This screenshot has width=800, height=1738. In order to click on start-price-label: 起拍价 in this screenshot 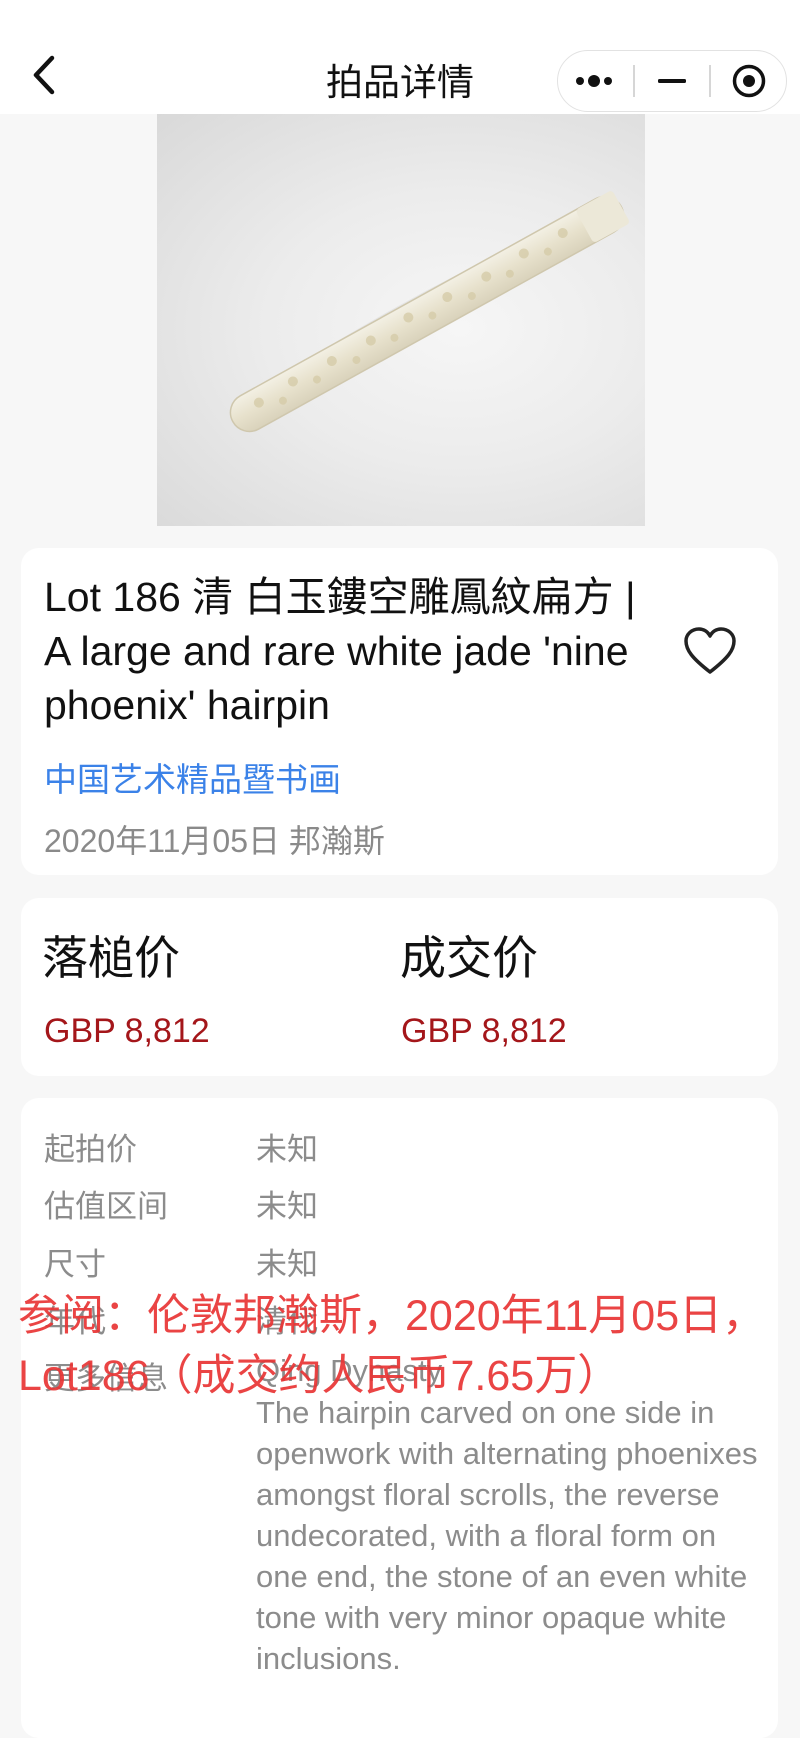, I will do `click(90, 1149)`.